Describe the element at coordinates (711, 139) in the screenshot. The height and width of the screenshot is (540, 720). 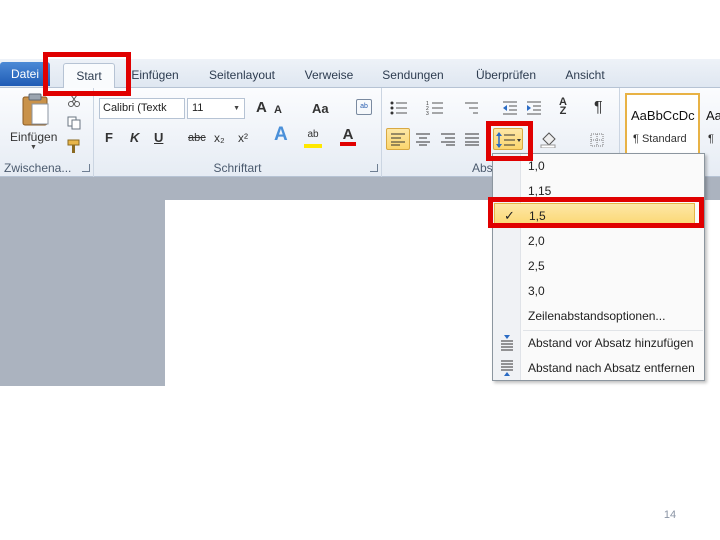
I see `style-next-label: ¶` at that location.